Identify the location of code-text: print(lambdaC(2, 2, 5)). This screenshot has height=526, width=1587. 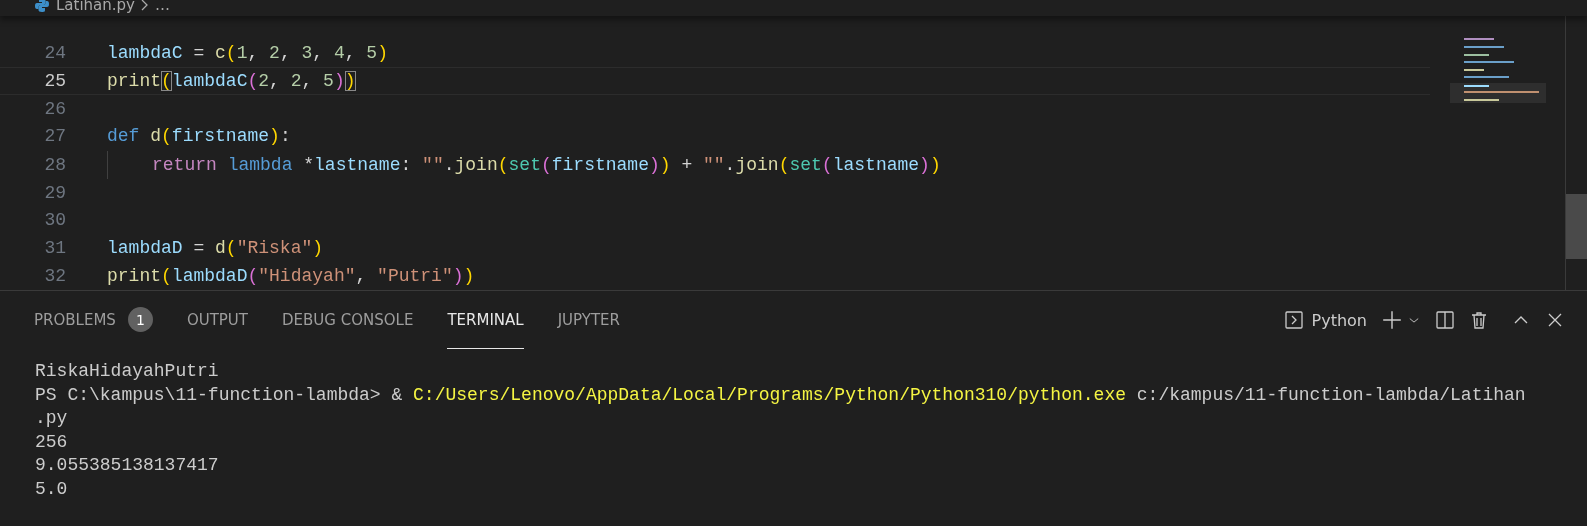
(231, 80).